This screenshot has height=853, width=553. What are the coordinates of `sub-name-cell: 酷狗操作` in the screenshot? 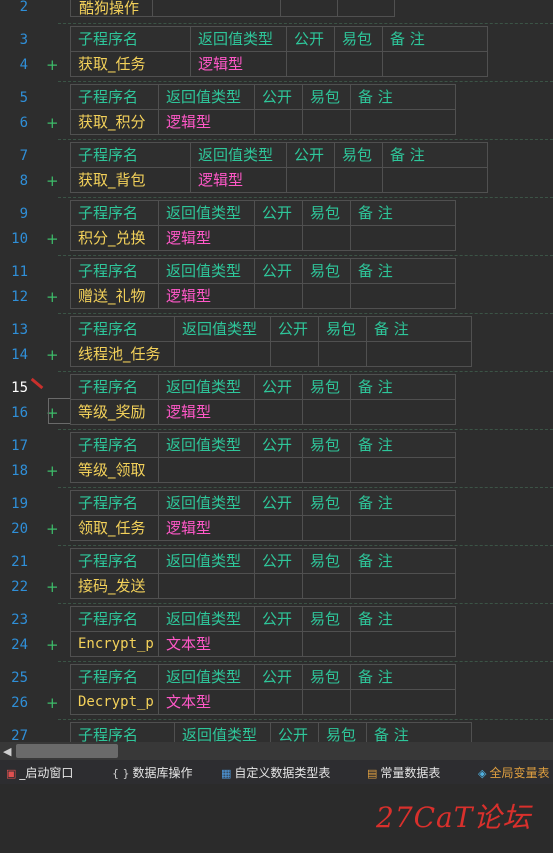 It's located at (111, 8).